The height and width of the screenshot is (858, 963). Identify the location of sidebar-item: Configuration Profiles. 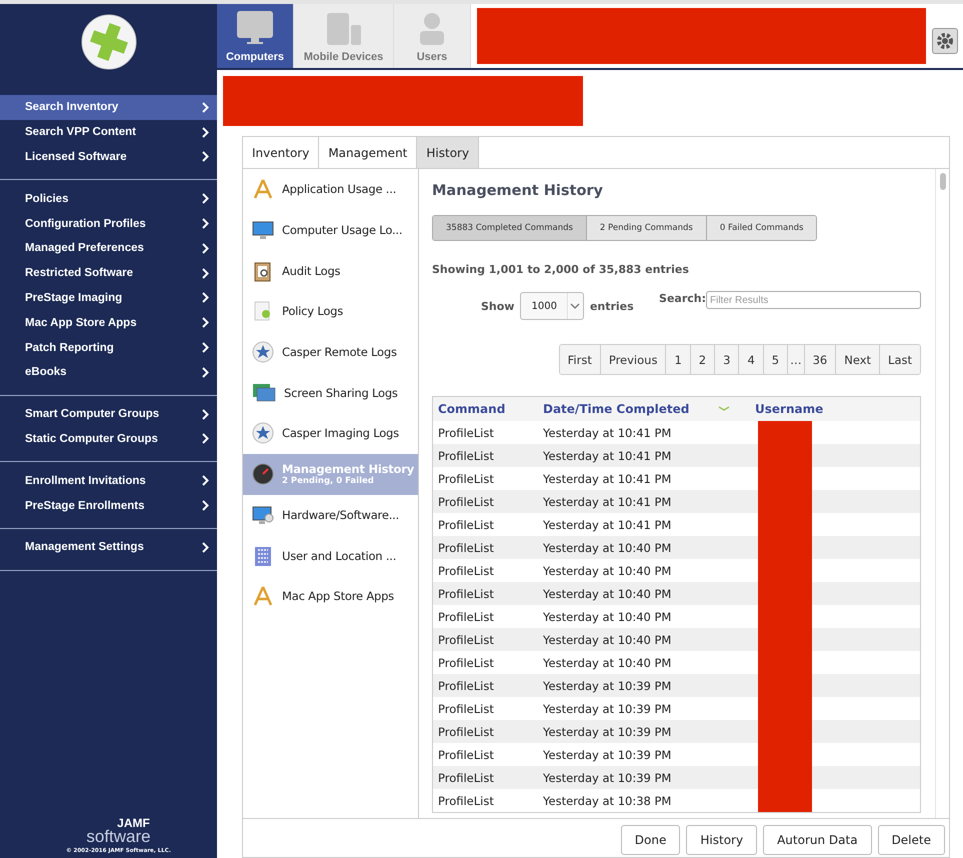
(108, 223).